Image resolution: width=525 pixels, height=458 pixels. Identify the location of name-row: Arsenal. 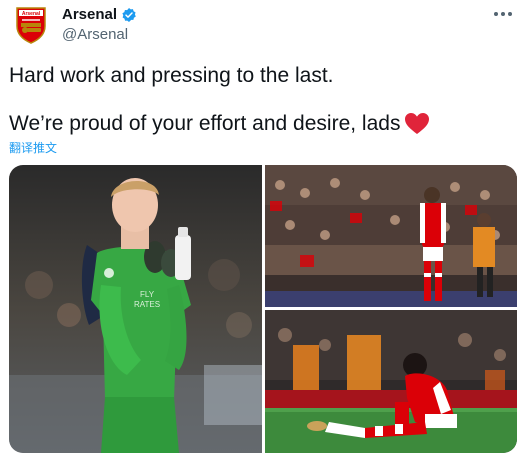
(99, 14).